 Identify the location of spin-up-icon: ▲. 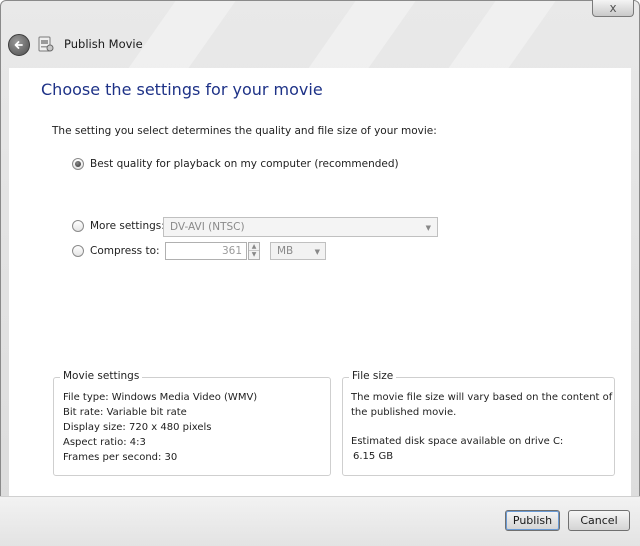
(254, 247).